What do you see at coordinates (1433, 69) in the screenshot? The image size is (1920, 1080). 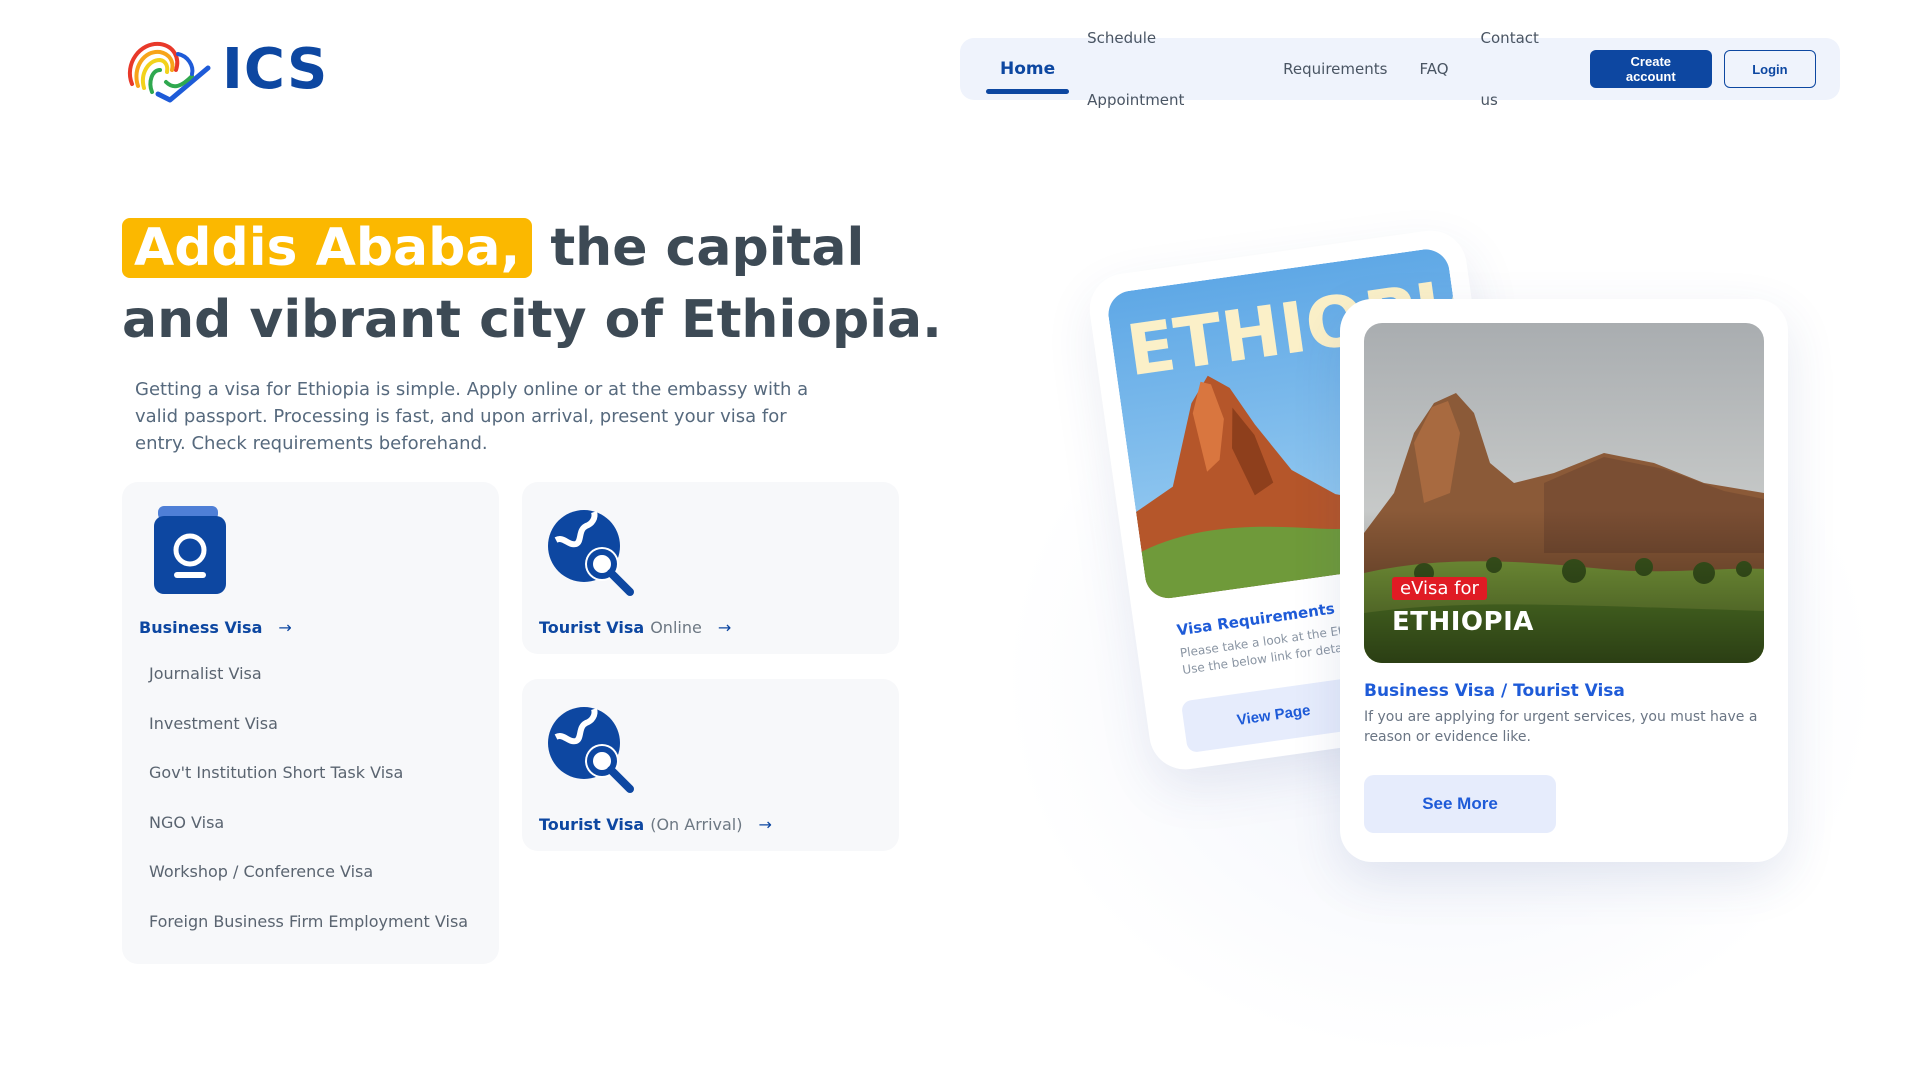 I see `nav-faq: FAQ` at bounding box center [1433, 69].